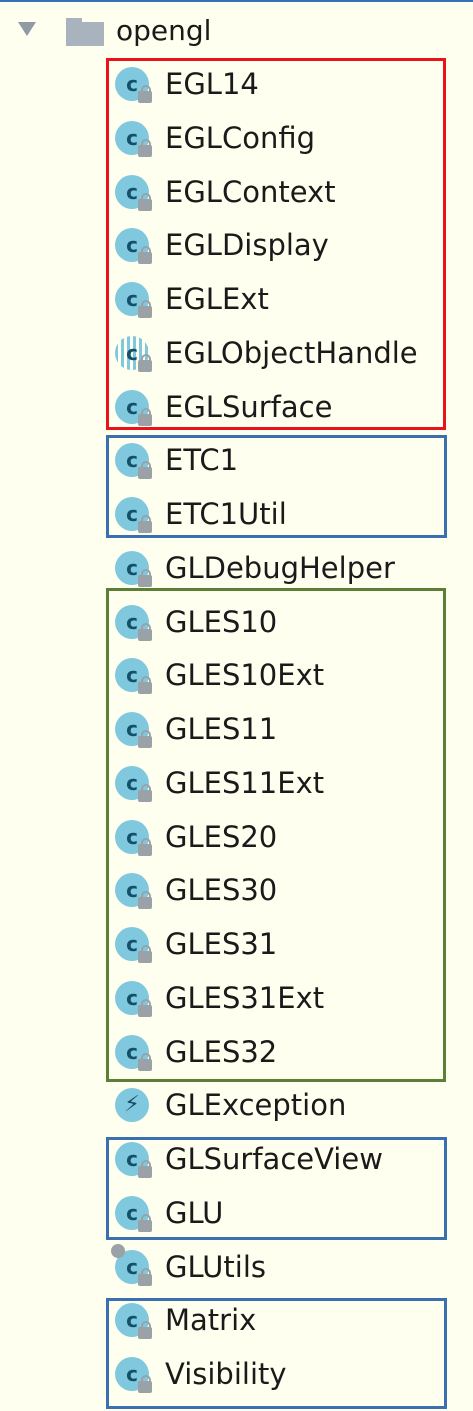  Describe the element at coordinates (85, 32) in the screenshot. I see `folder-icon` at that location.